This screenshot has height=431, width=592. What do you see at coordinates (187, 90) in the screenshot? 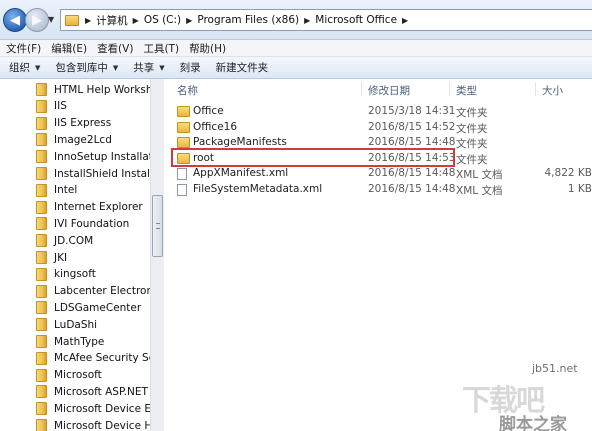
I see `column-header-name: 名称` at bounding box center [187, 90].